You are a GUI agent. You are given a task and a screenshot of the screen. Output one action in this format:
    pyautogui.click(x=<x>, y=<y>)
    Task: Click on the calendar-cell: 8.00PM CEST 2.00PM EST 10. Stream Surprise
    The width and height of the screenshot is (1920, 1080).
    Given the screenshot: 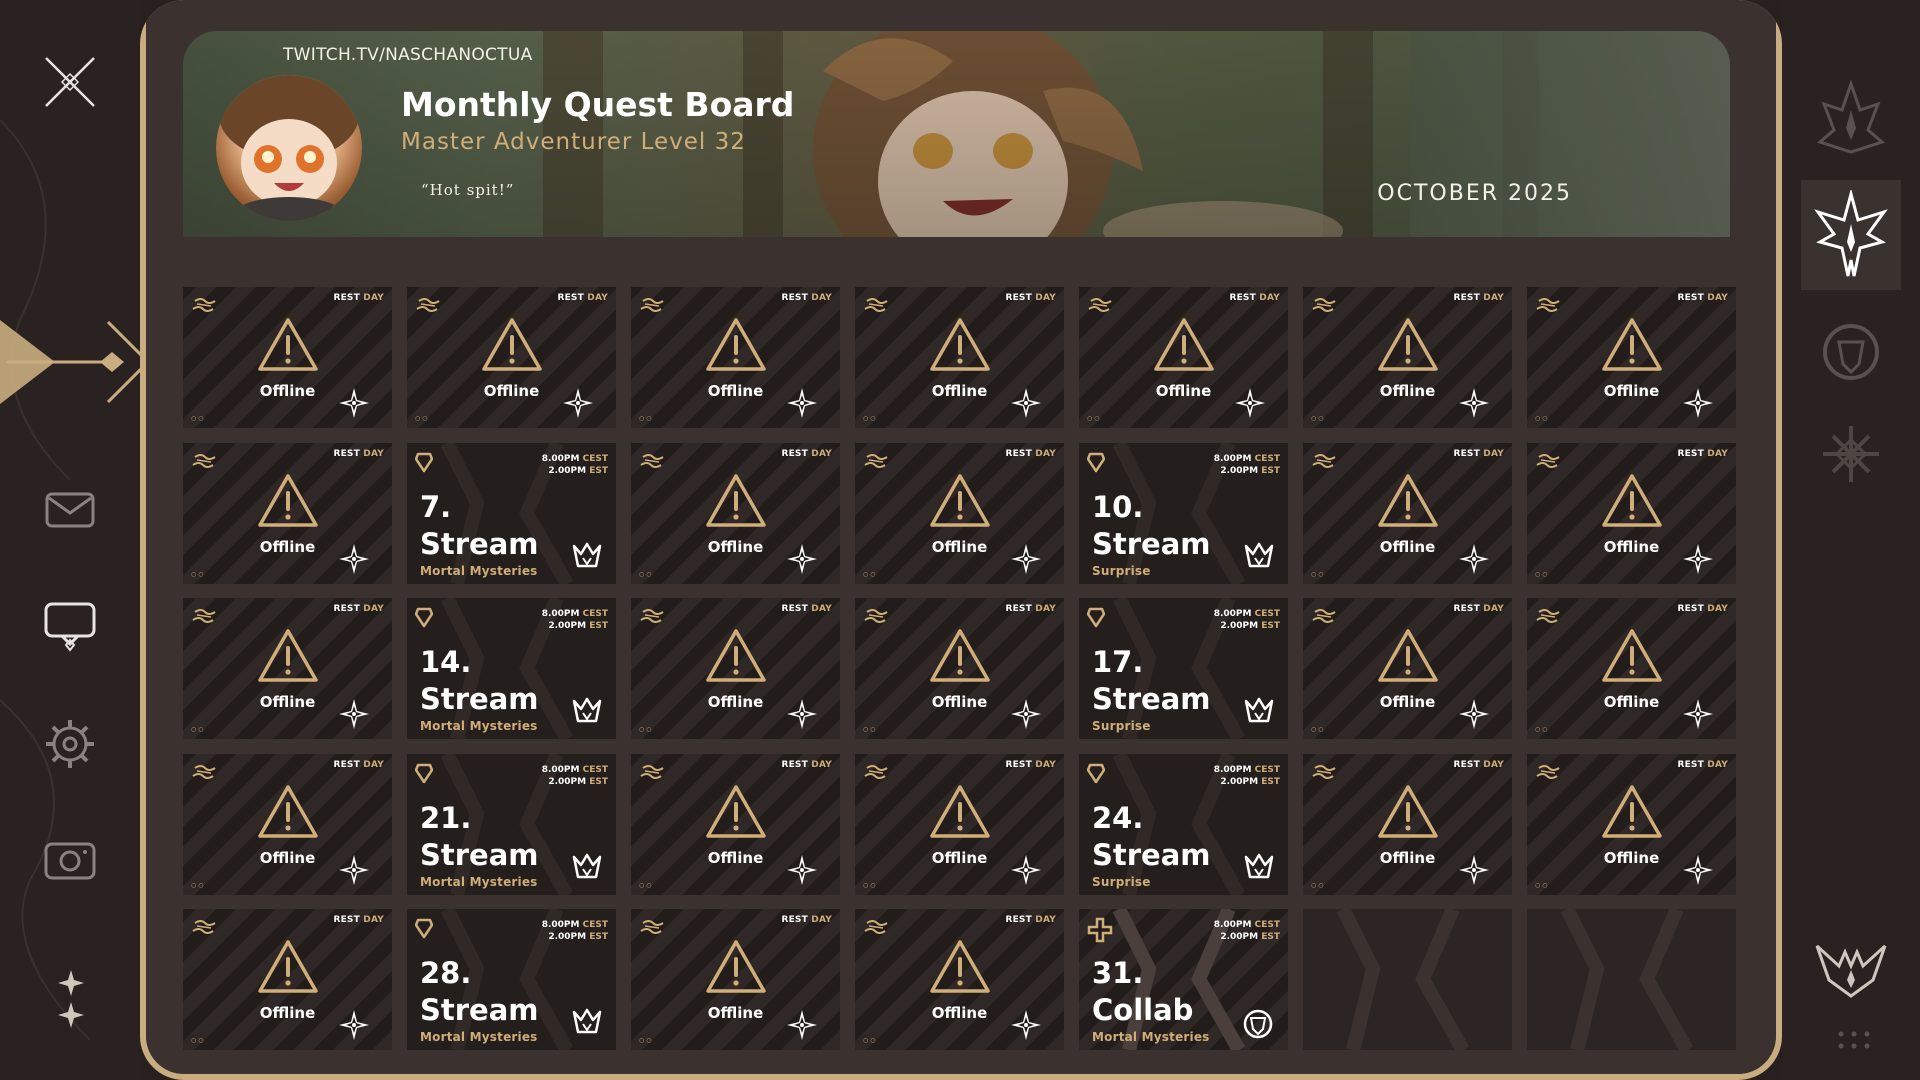 What is the action you would take?
    pyautogui.click(x=1183, y=513)
    